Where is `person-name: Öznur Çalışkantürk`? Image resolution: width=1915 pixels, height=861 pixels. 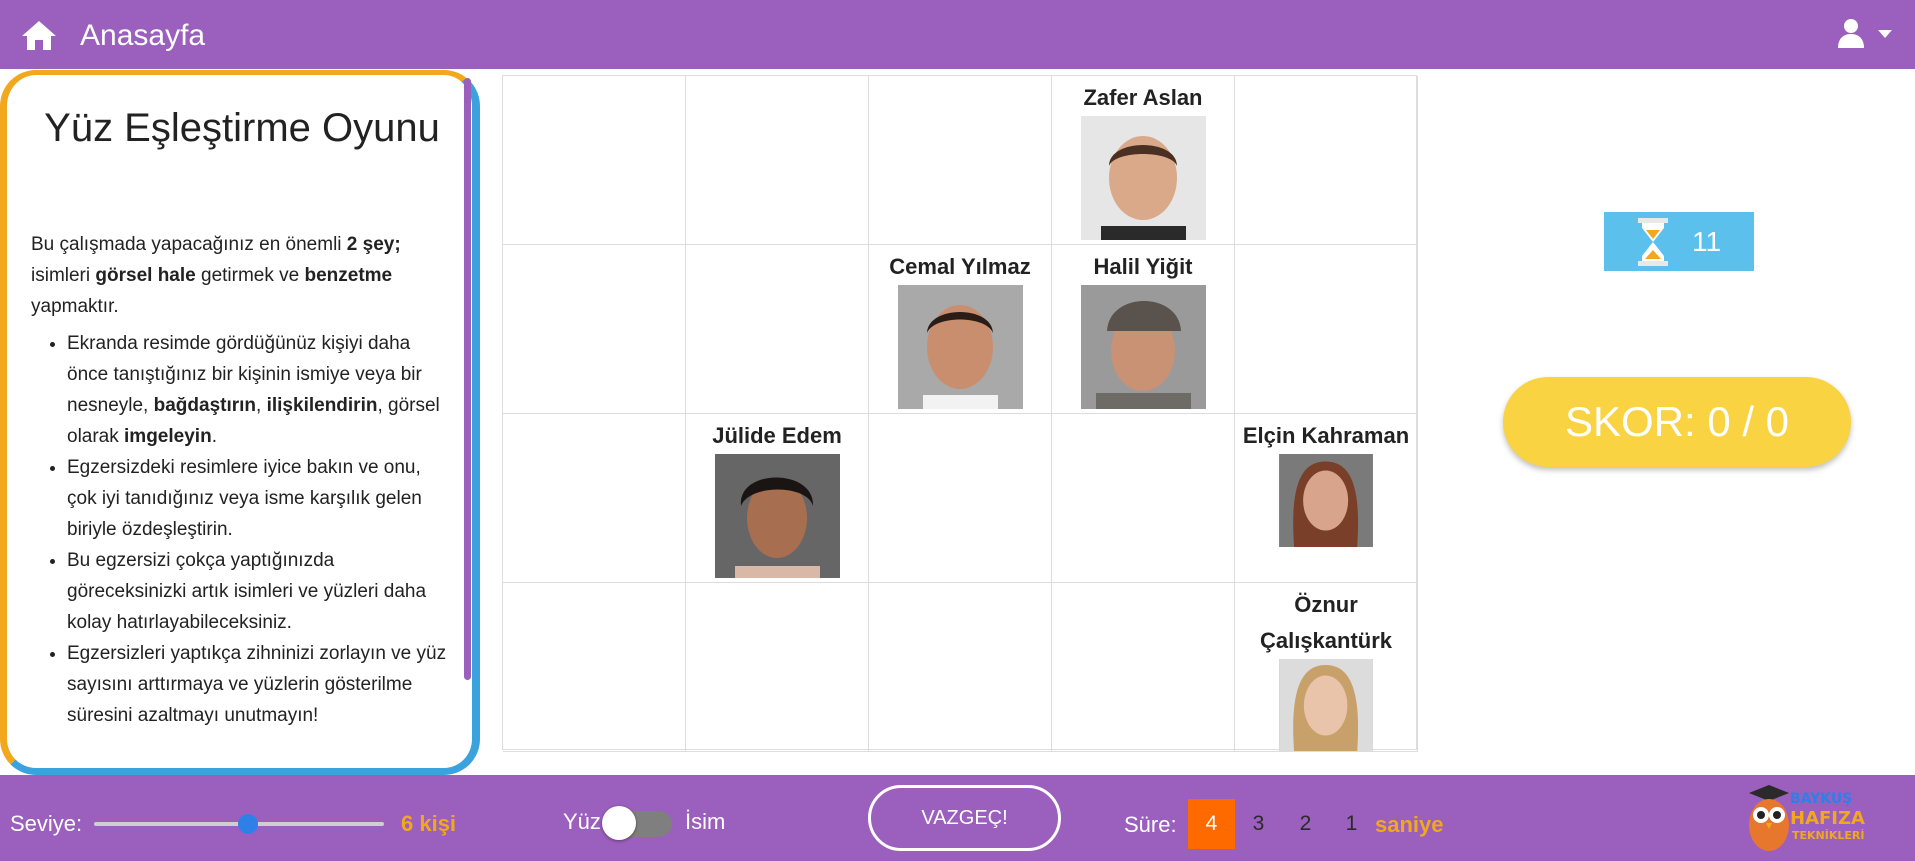
person-name: Öznur Çalışkantürk is located at coordinates (1326, 622).